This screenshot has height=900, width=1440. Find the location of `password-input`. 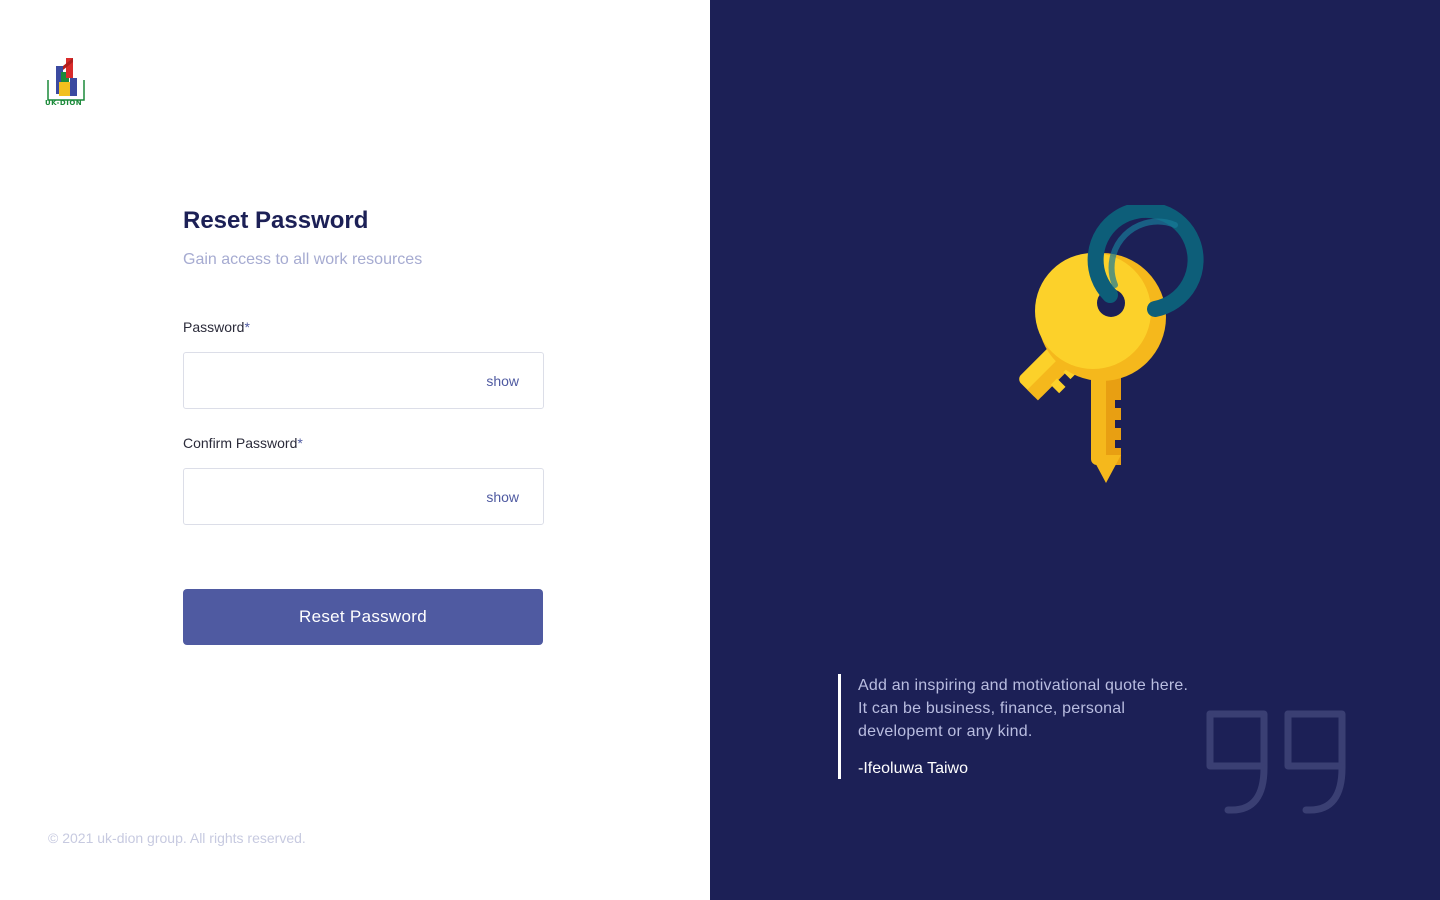

password-input is located at coordinates (333, 380).